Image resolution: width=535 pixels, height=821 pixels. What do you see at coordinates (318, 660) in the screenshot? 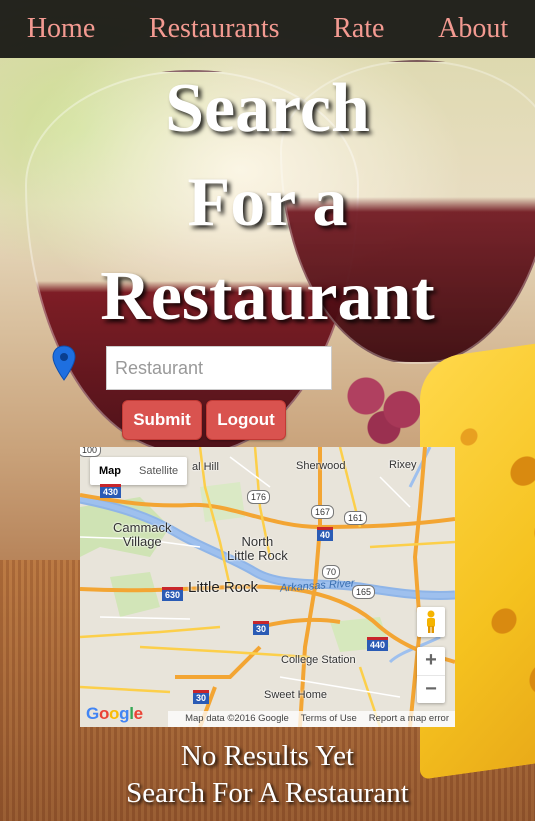
I see `map-label-college-station: College Station` at bounding box center [318, 660].